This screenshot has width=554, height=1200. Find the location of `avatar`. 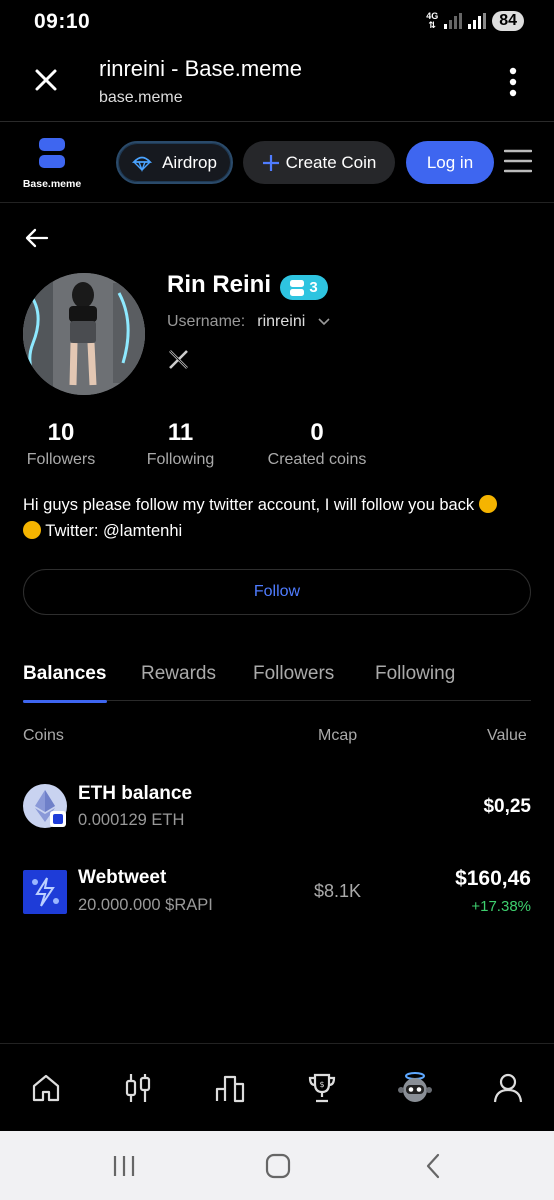

avatar is located at coordinates (84, 334).